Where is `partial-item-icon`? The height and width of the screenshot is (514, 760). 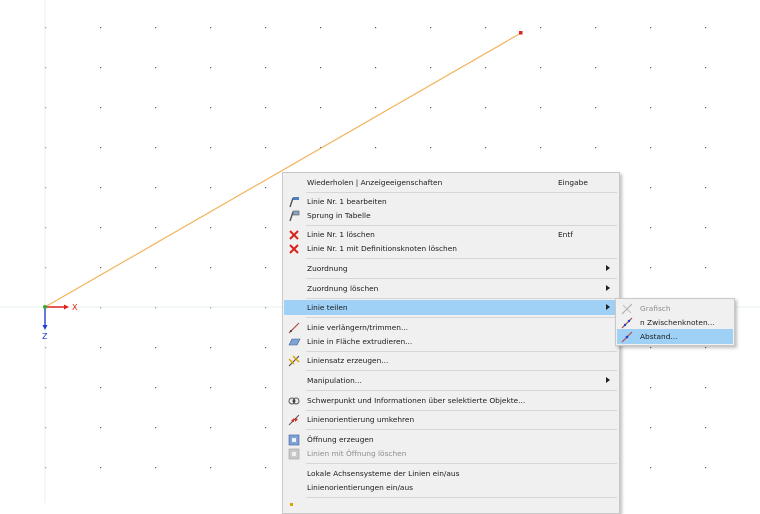
partial-item-icon is located at coordinates (294, 506).